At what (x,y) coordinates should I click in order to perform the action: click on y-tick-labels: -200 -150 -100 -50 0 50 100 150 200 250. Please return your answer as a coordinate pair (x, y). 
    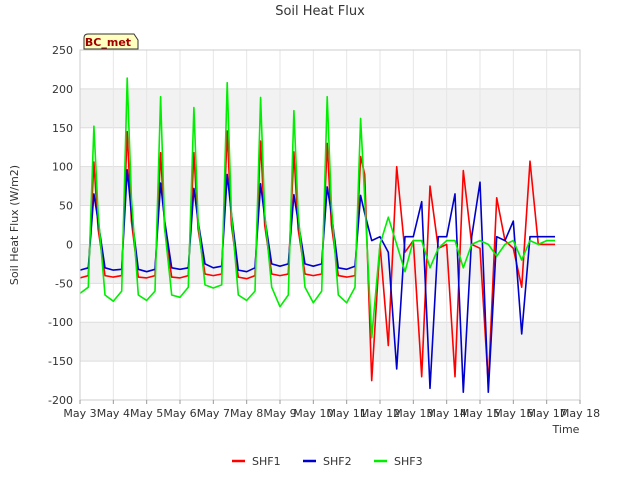
    Looking at the image, I should click on (60, 225).